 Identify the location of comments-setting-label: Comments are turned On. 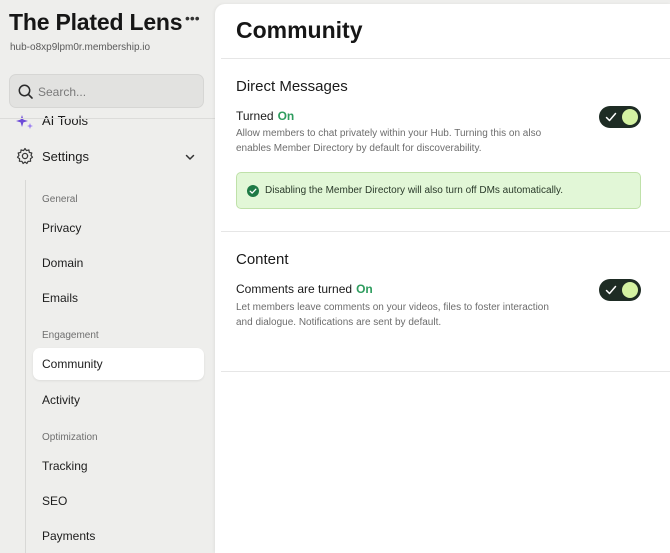
(304, 289).